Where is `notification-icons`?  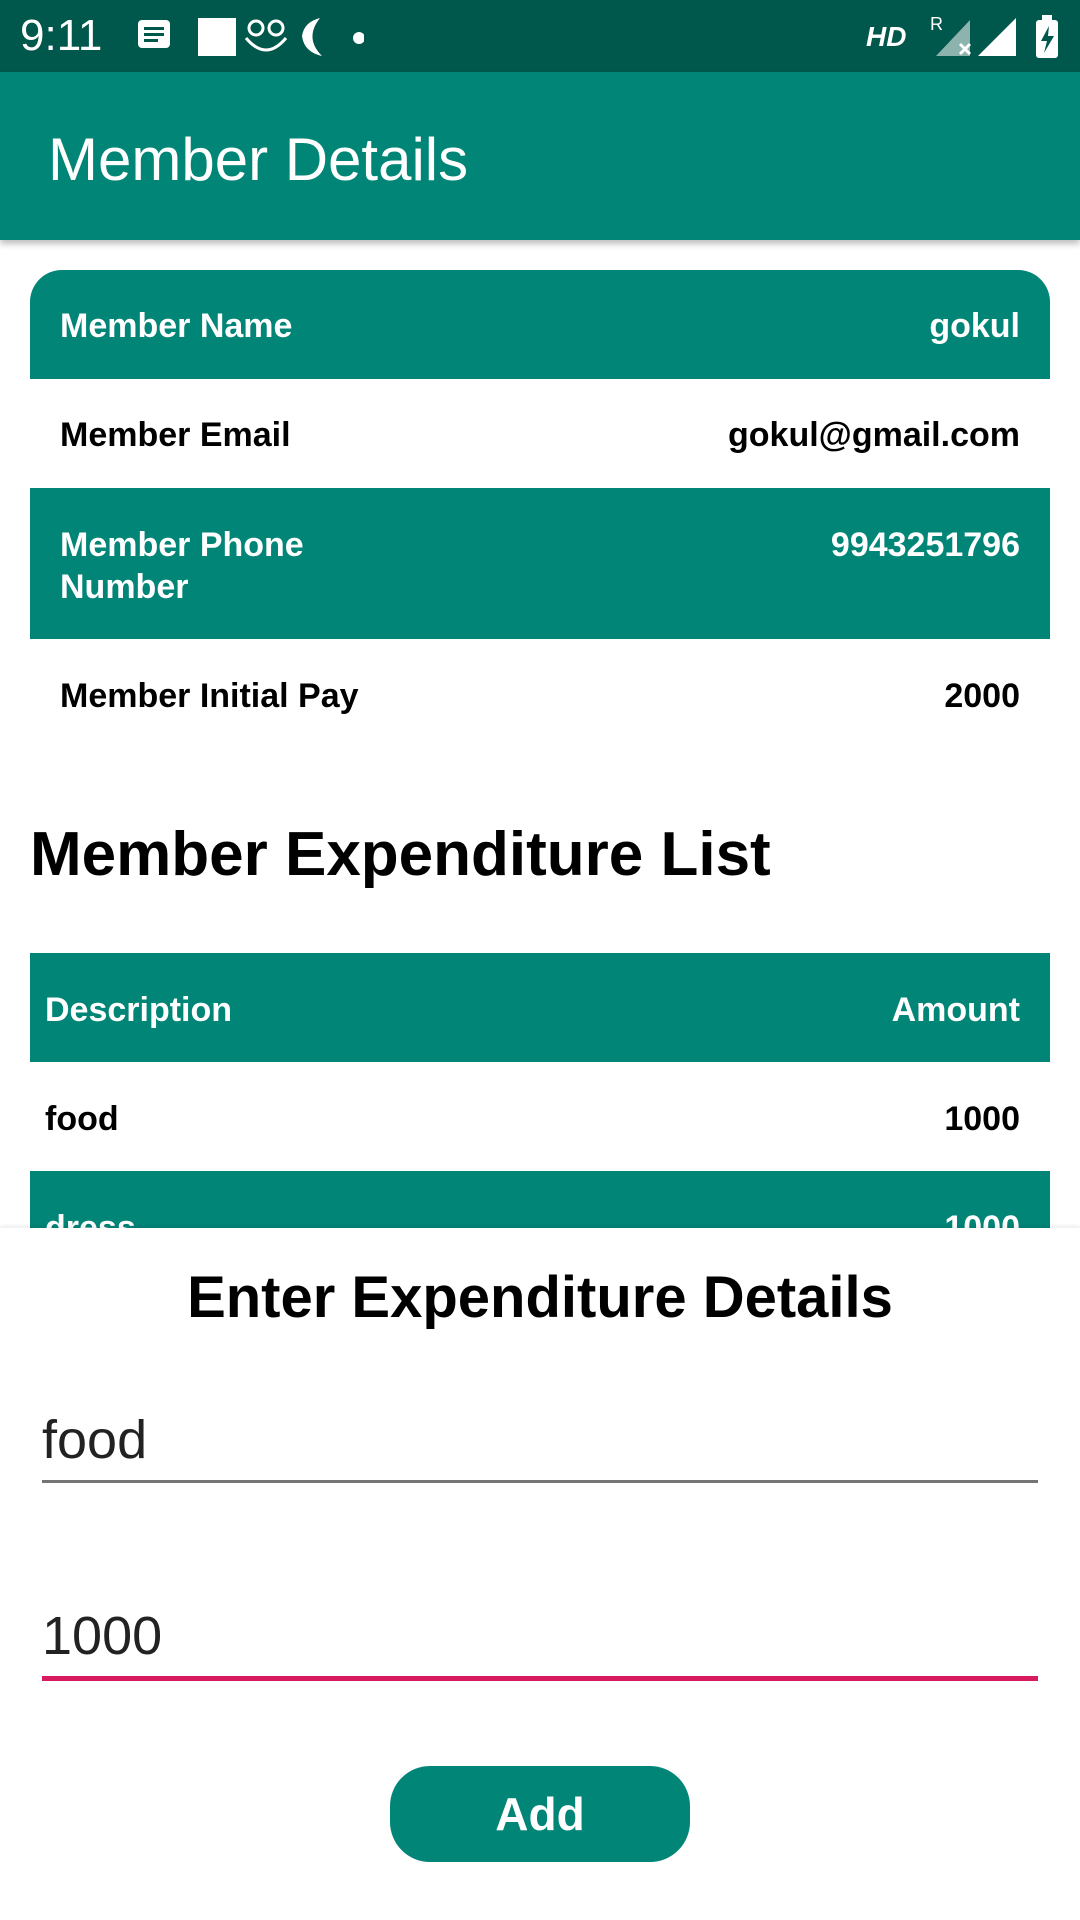
notification-icons is located at coordinates (251, 37).